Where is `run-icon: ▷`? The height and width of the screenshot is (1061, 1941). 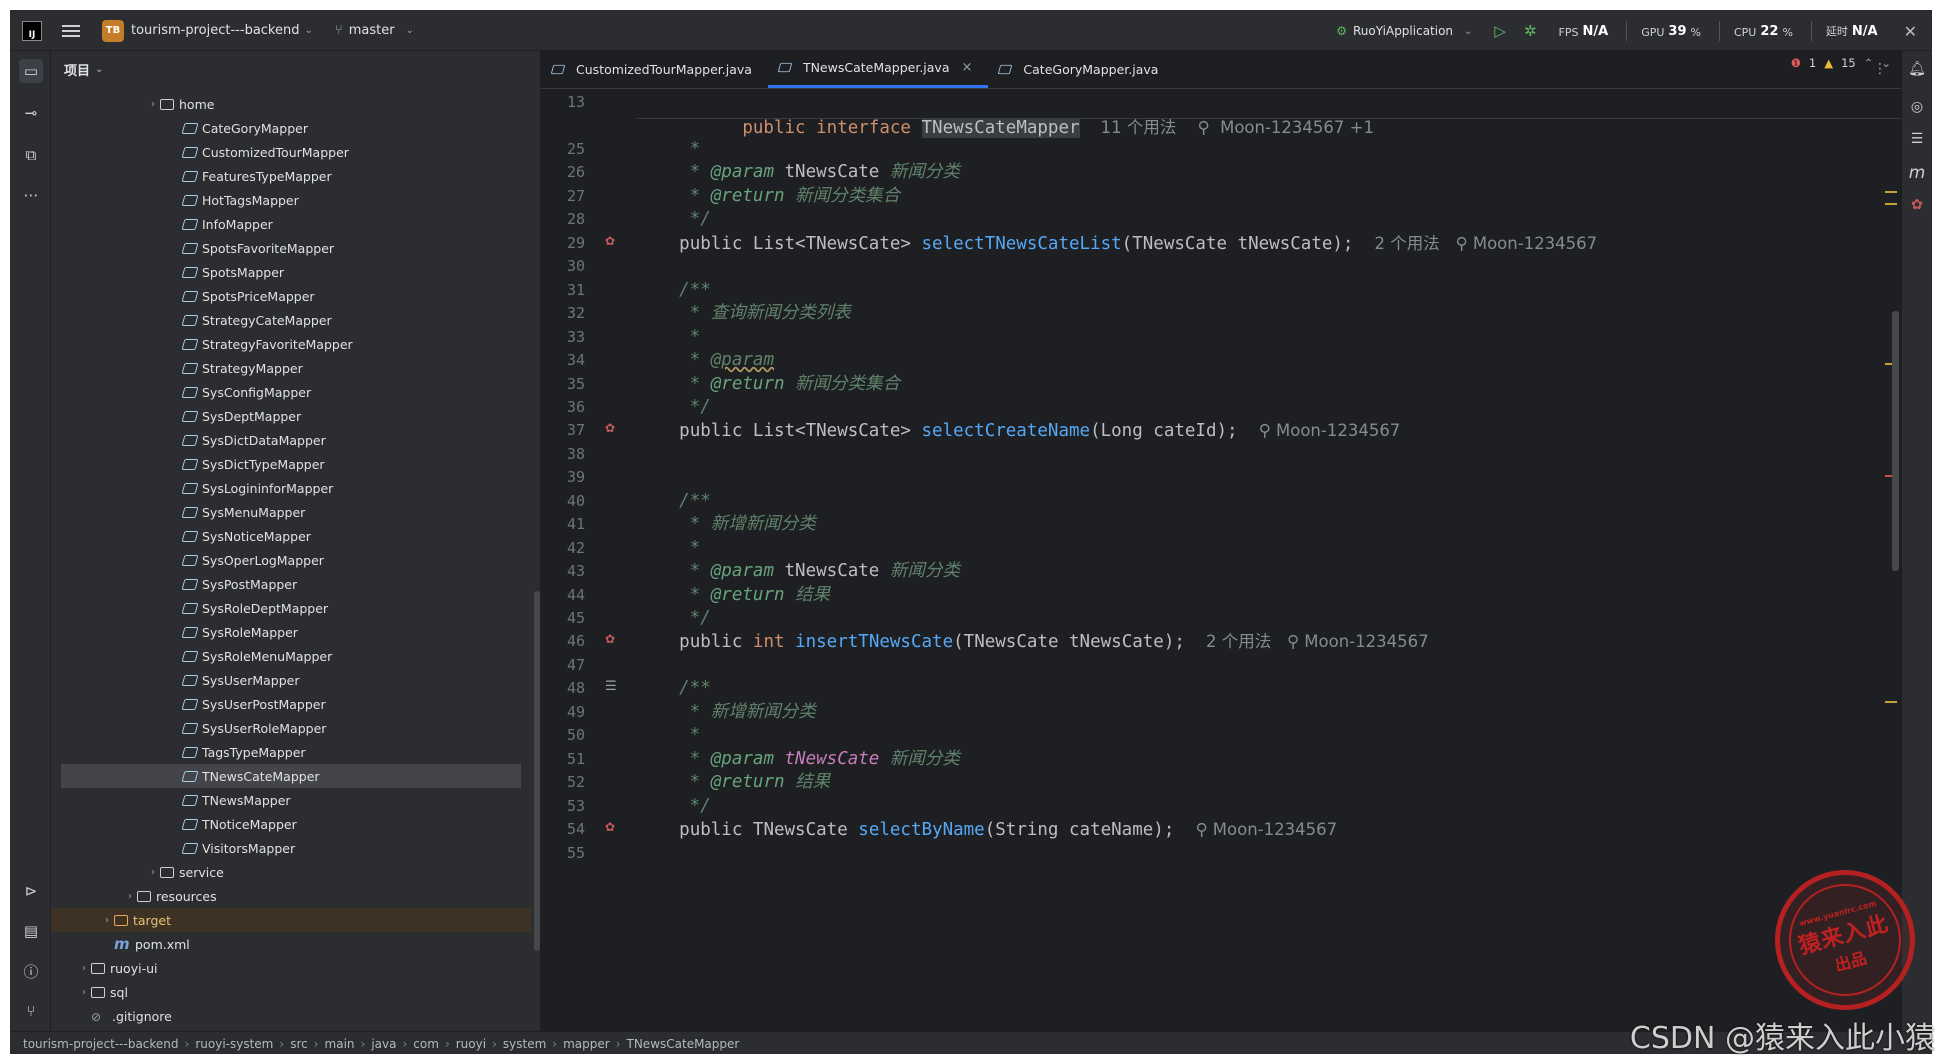 run-icon: ▷ is located at coordinates (1500, 31).